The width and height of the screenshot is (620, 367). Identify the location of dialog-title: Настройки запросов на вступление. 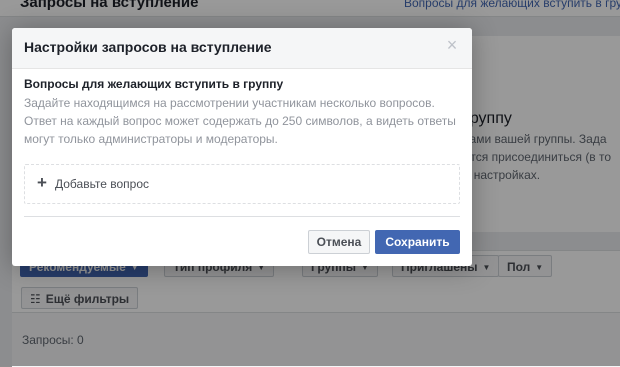
(148, 47).